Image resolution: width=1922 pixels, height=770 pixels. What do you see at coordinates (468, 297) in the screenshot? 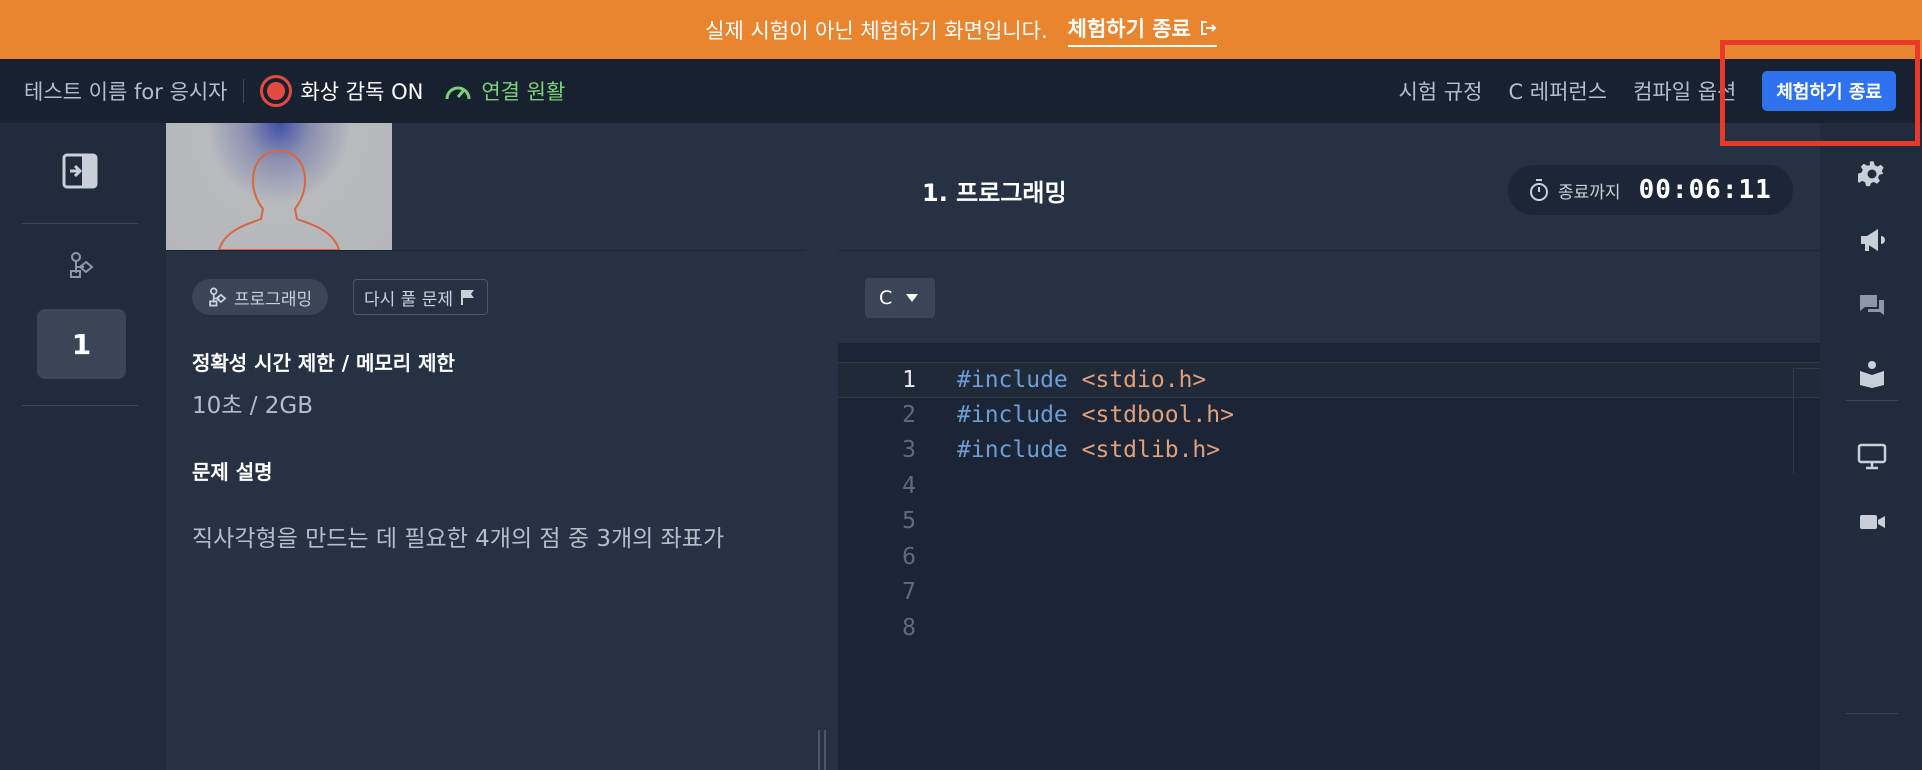
I see `flag-icon` at bounding box center [468, 297].